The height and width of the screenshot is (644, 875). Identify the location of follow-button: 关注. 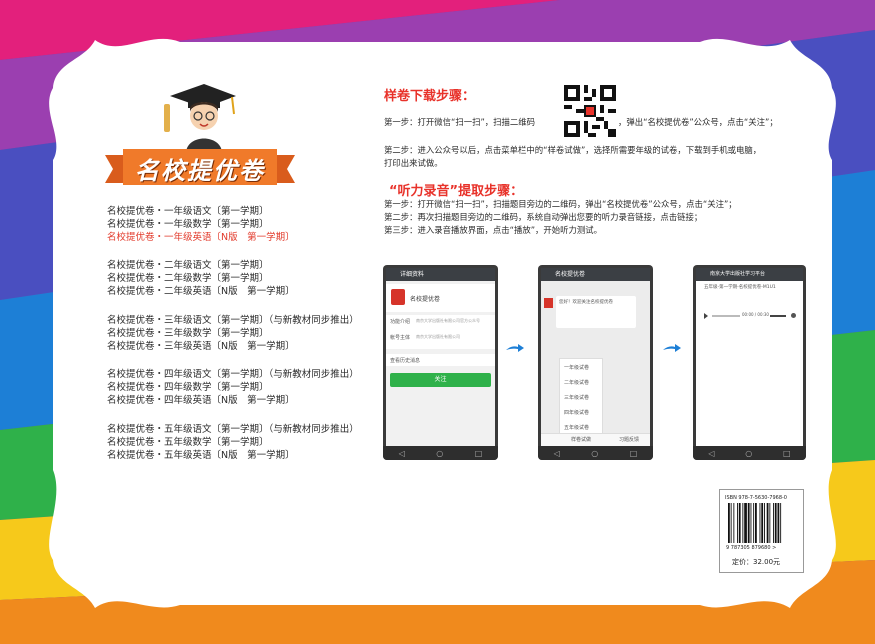
(440, 380).